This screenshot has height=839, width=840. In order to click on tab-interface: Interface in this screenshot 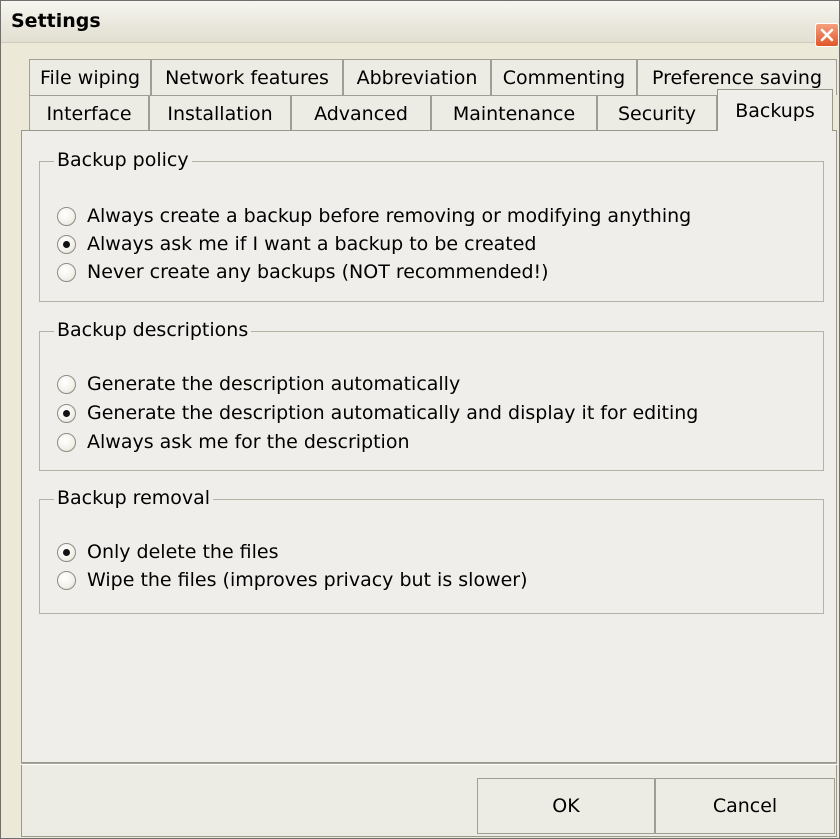, I will do `click(89, 113)`.